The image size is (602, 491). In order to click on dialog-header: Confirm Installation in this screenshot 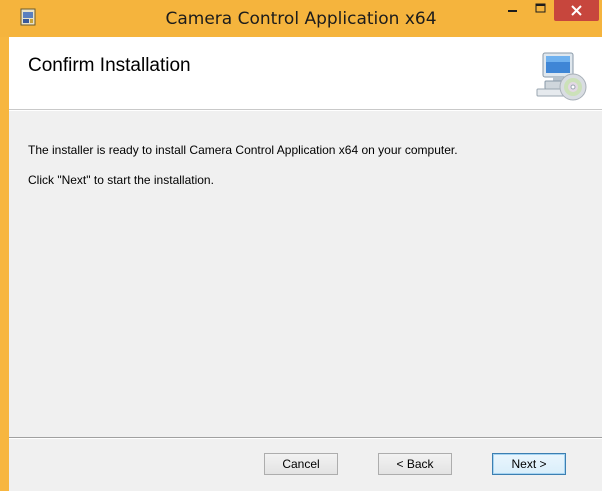, I will do `click(305, 73)`.